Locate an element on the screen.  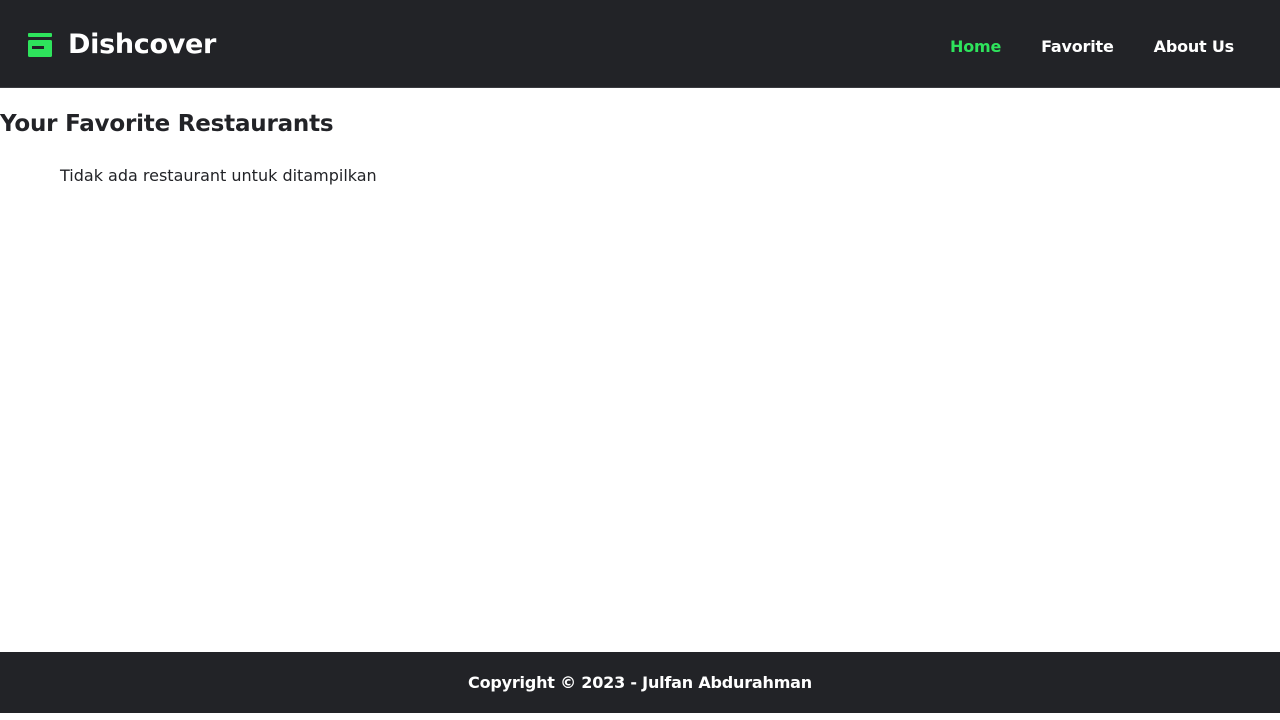
store-icon is located at coordinates (40, 45).